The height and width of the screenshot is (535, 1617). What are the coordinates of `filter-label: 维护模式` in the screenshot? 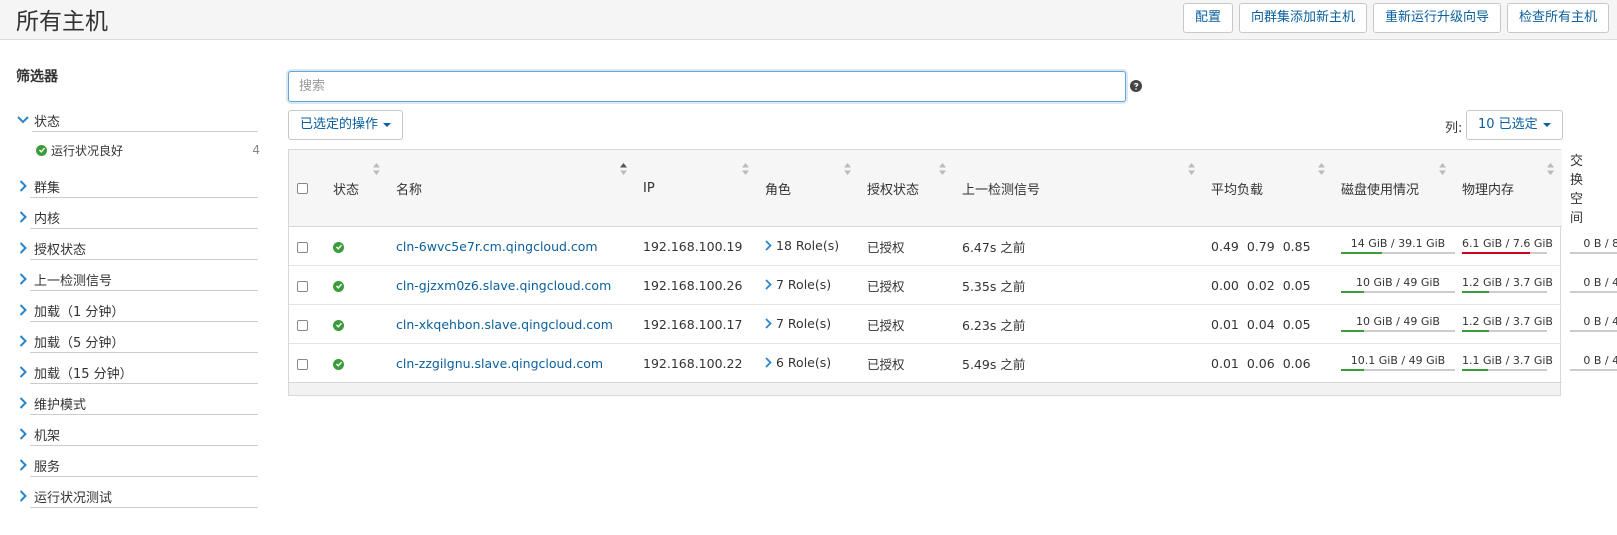 It's located at (60, 405).